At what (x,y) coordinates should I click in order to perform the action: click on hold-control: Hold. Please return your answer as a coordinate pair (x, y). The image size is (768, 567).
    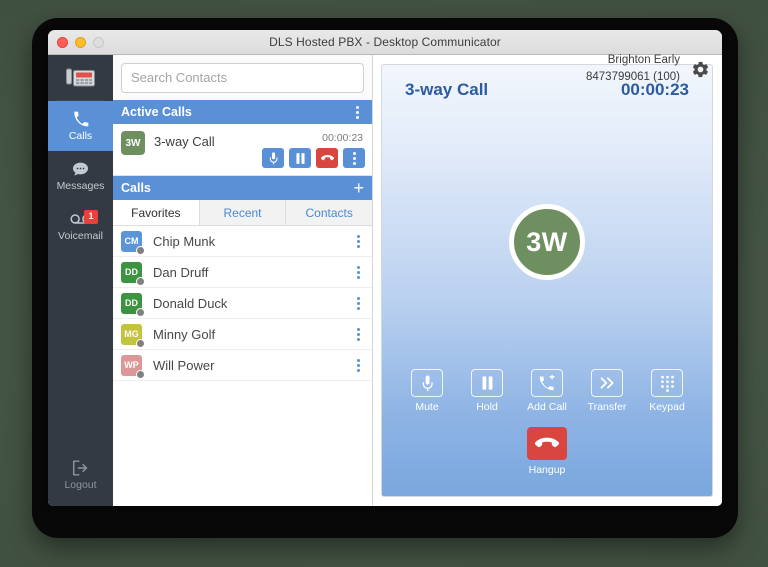
    Looking at the image, I should click on (487, 391).